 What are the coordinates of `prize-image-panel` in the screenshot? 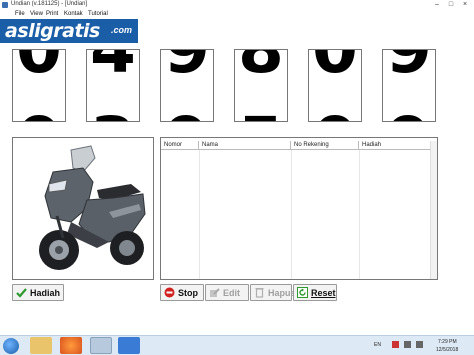 It's located at (83, 208).